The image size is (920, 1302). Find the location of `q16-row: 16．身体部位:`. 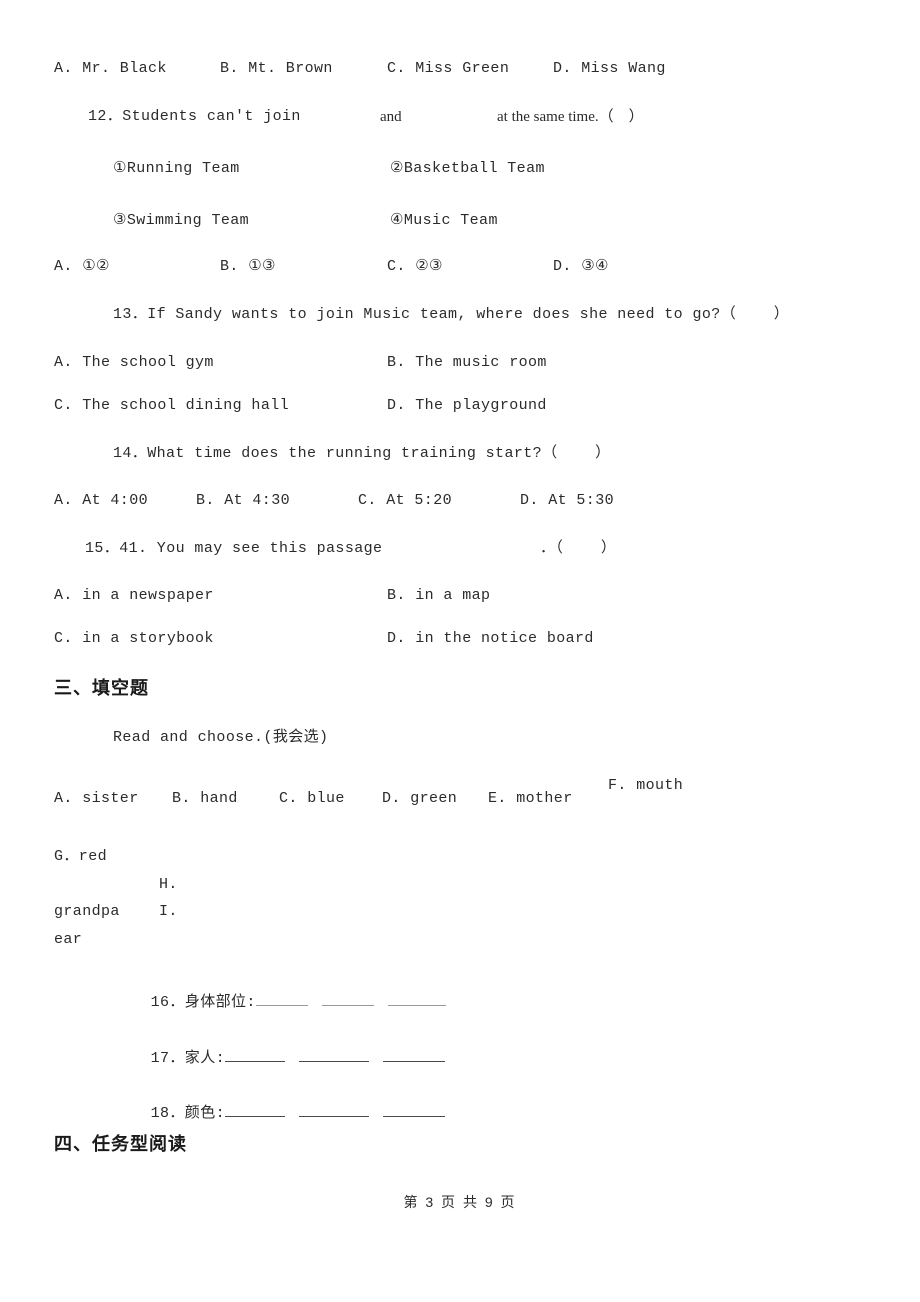

q16-row: 16．身体部位: is located at coordinates (279, 1002).